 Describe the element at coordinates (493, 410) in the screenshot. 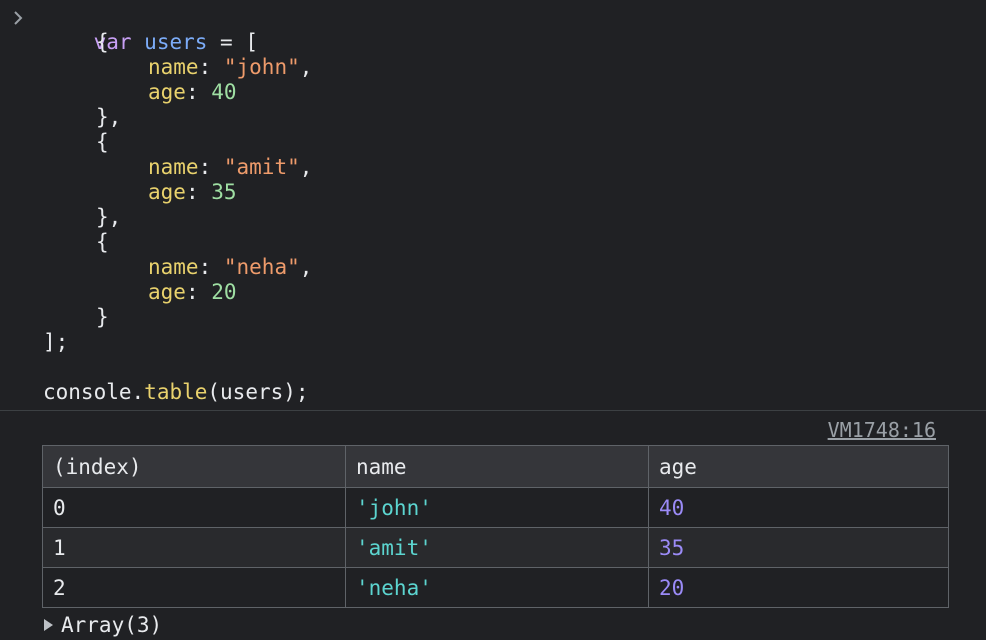

I see `console-divider` at that location.